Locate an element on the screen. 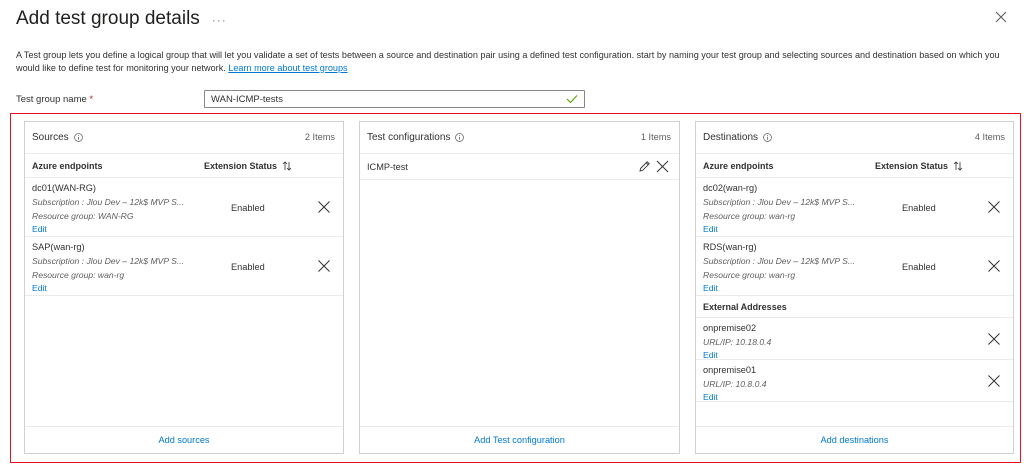 This screenshot has height=471, width=1024. destinations-footer: Add destinations is located at coordinates (854, 439).